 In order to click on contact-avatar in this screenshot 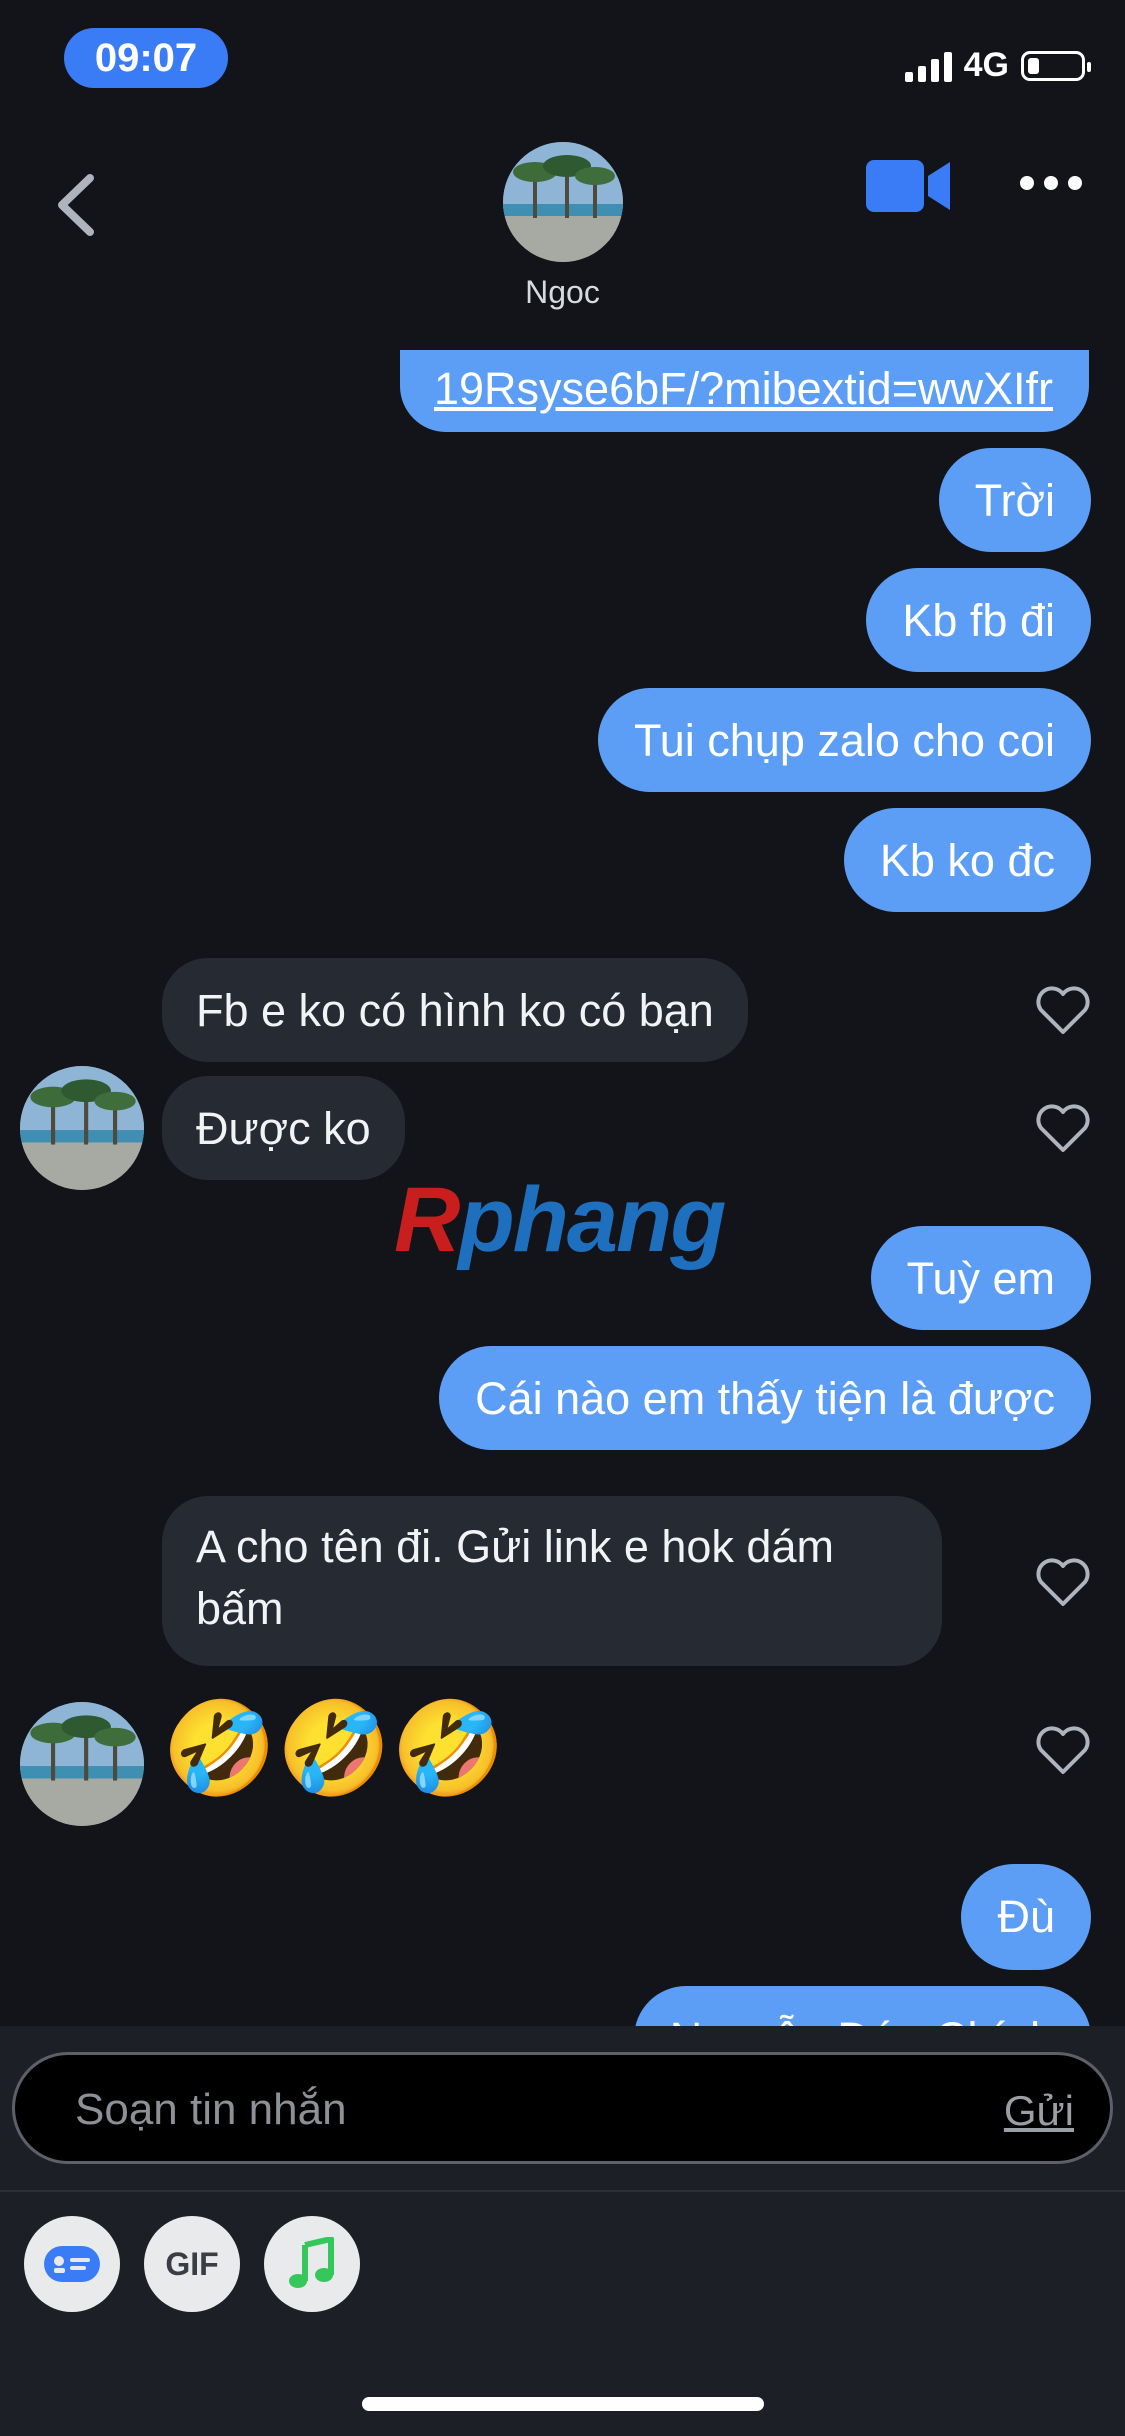, I will do `click(563, 202)`.